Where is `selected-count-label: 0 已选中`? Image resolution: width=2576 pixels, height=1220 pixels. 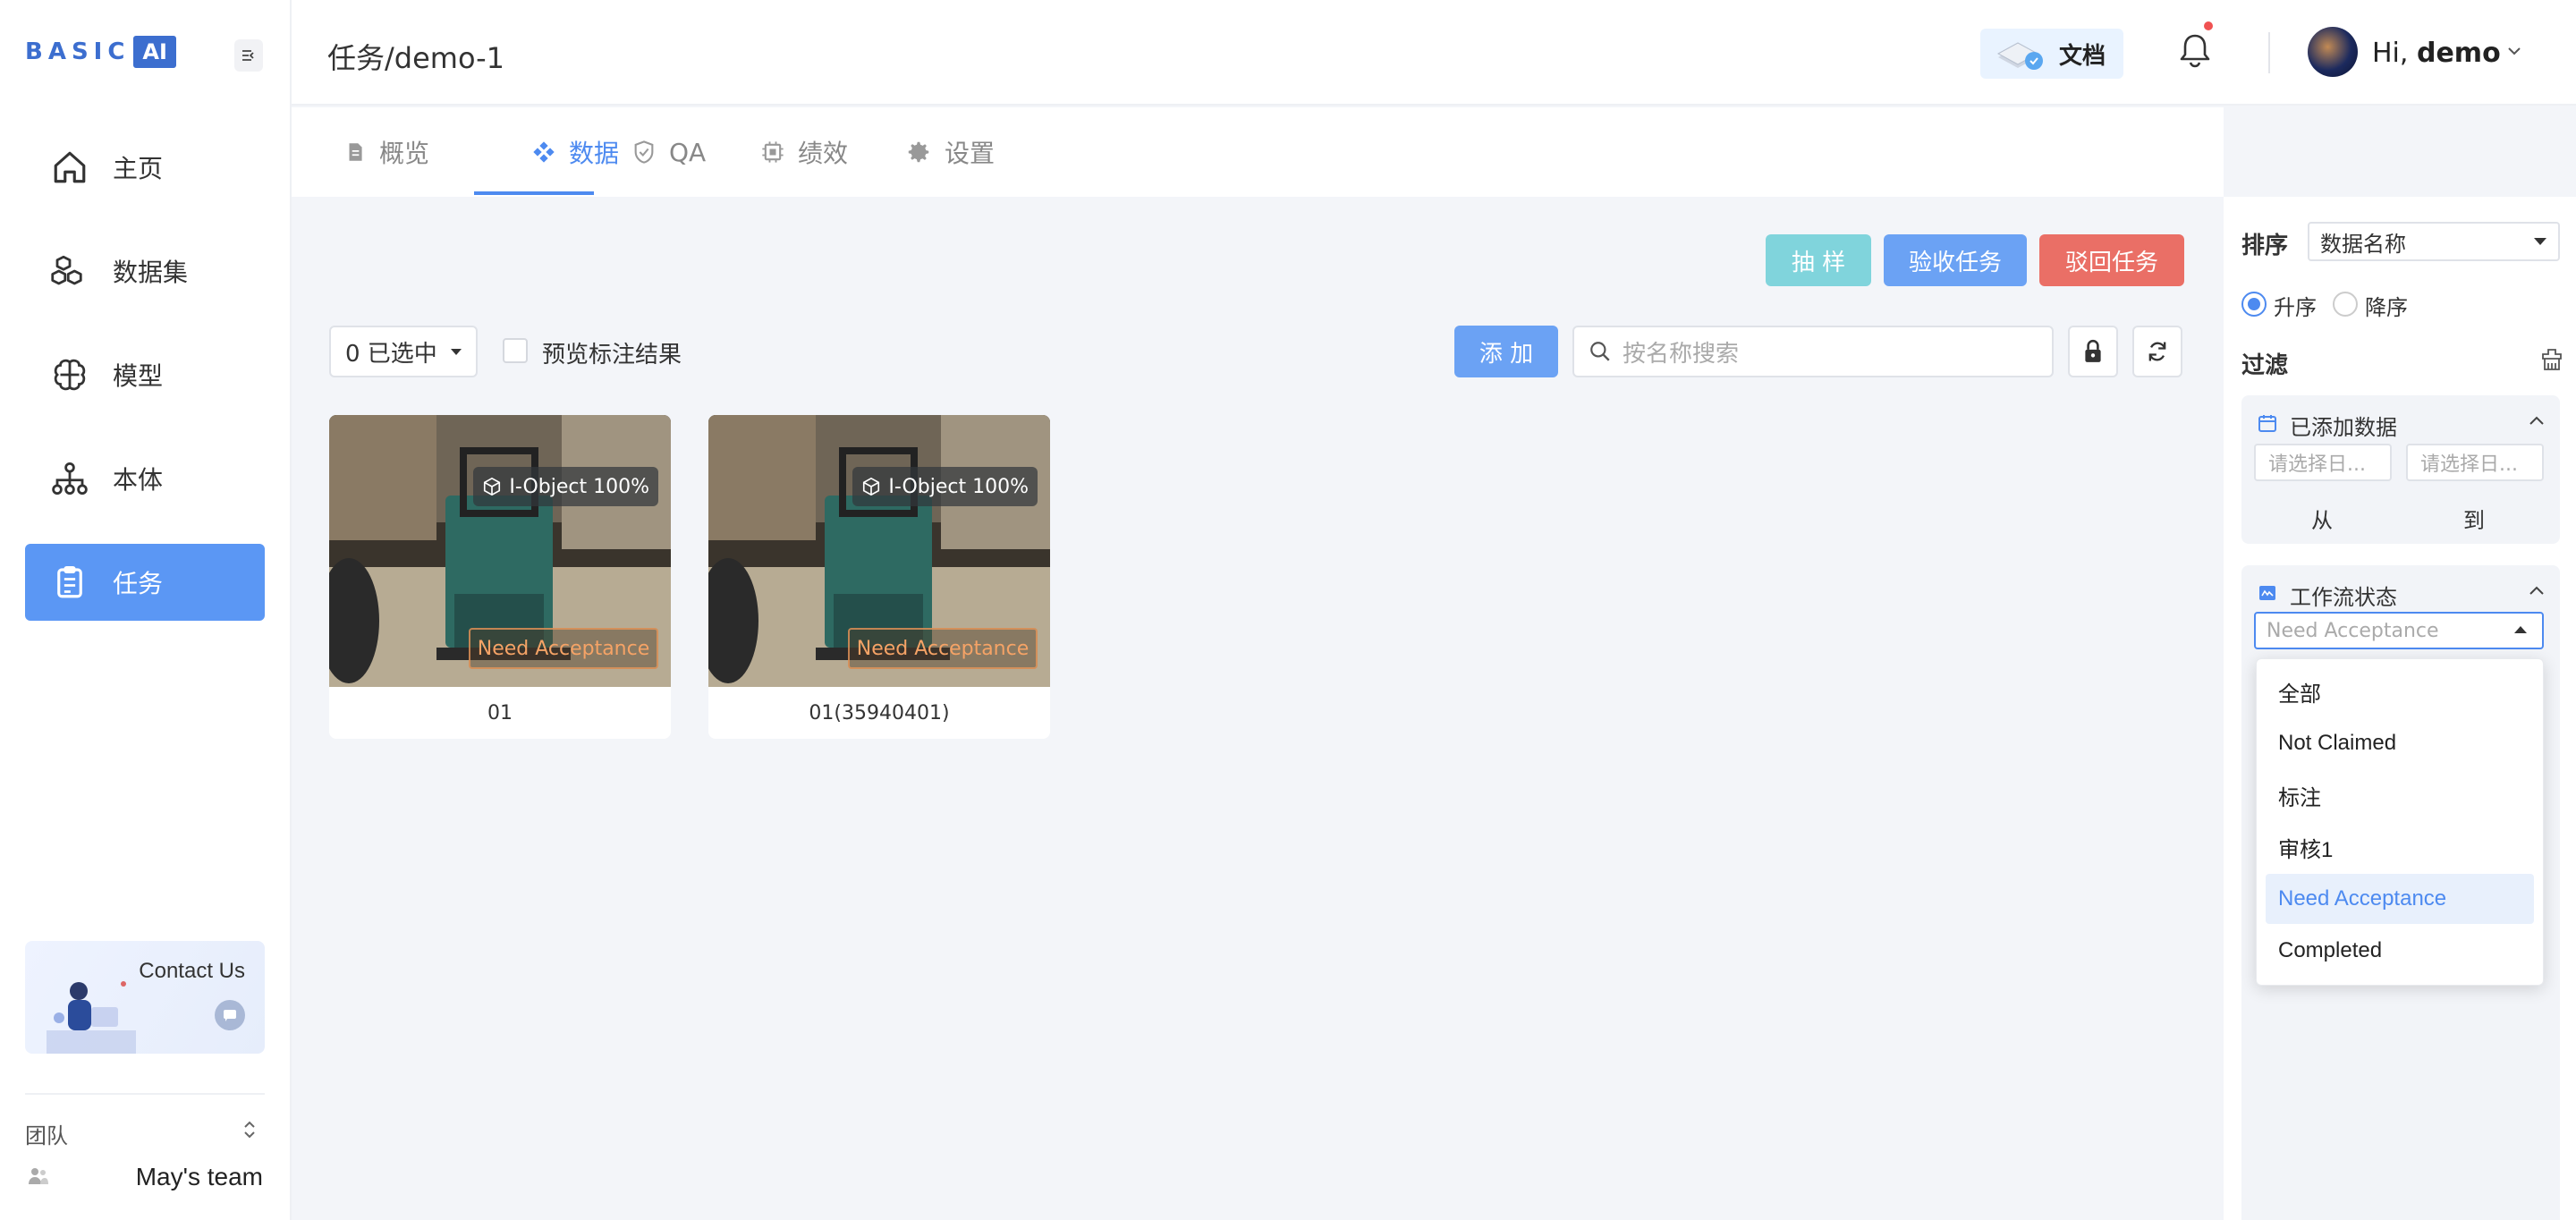 selected-count-label: 0 已选中 is located at coordinates (391, 354).